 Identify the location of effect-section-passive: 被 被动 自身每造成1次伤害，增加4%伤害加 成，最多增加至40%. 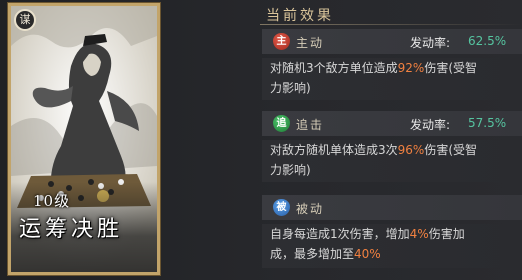
(392, 233).